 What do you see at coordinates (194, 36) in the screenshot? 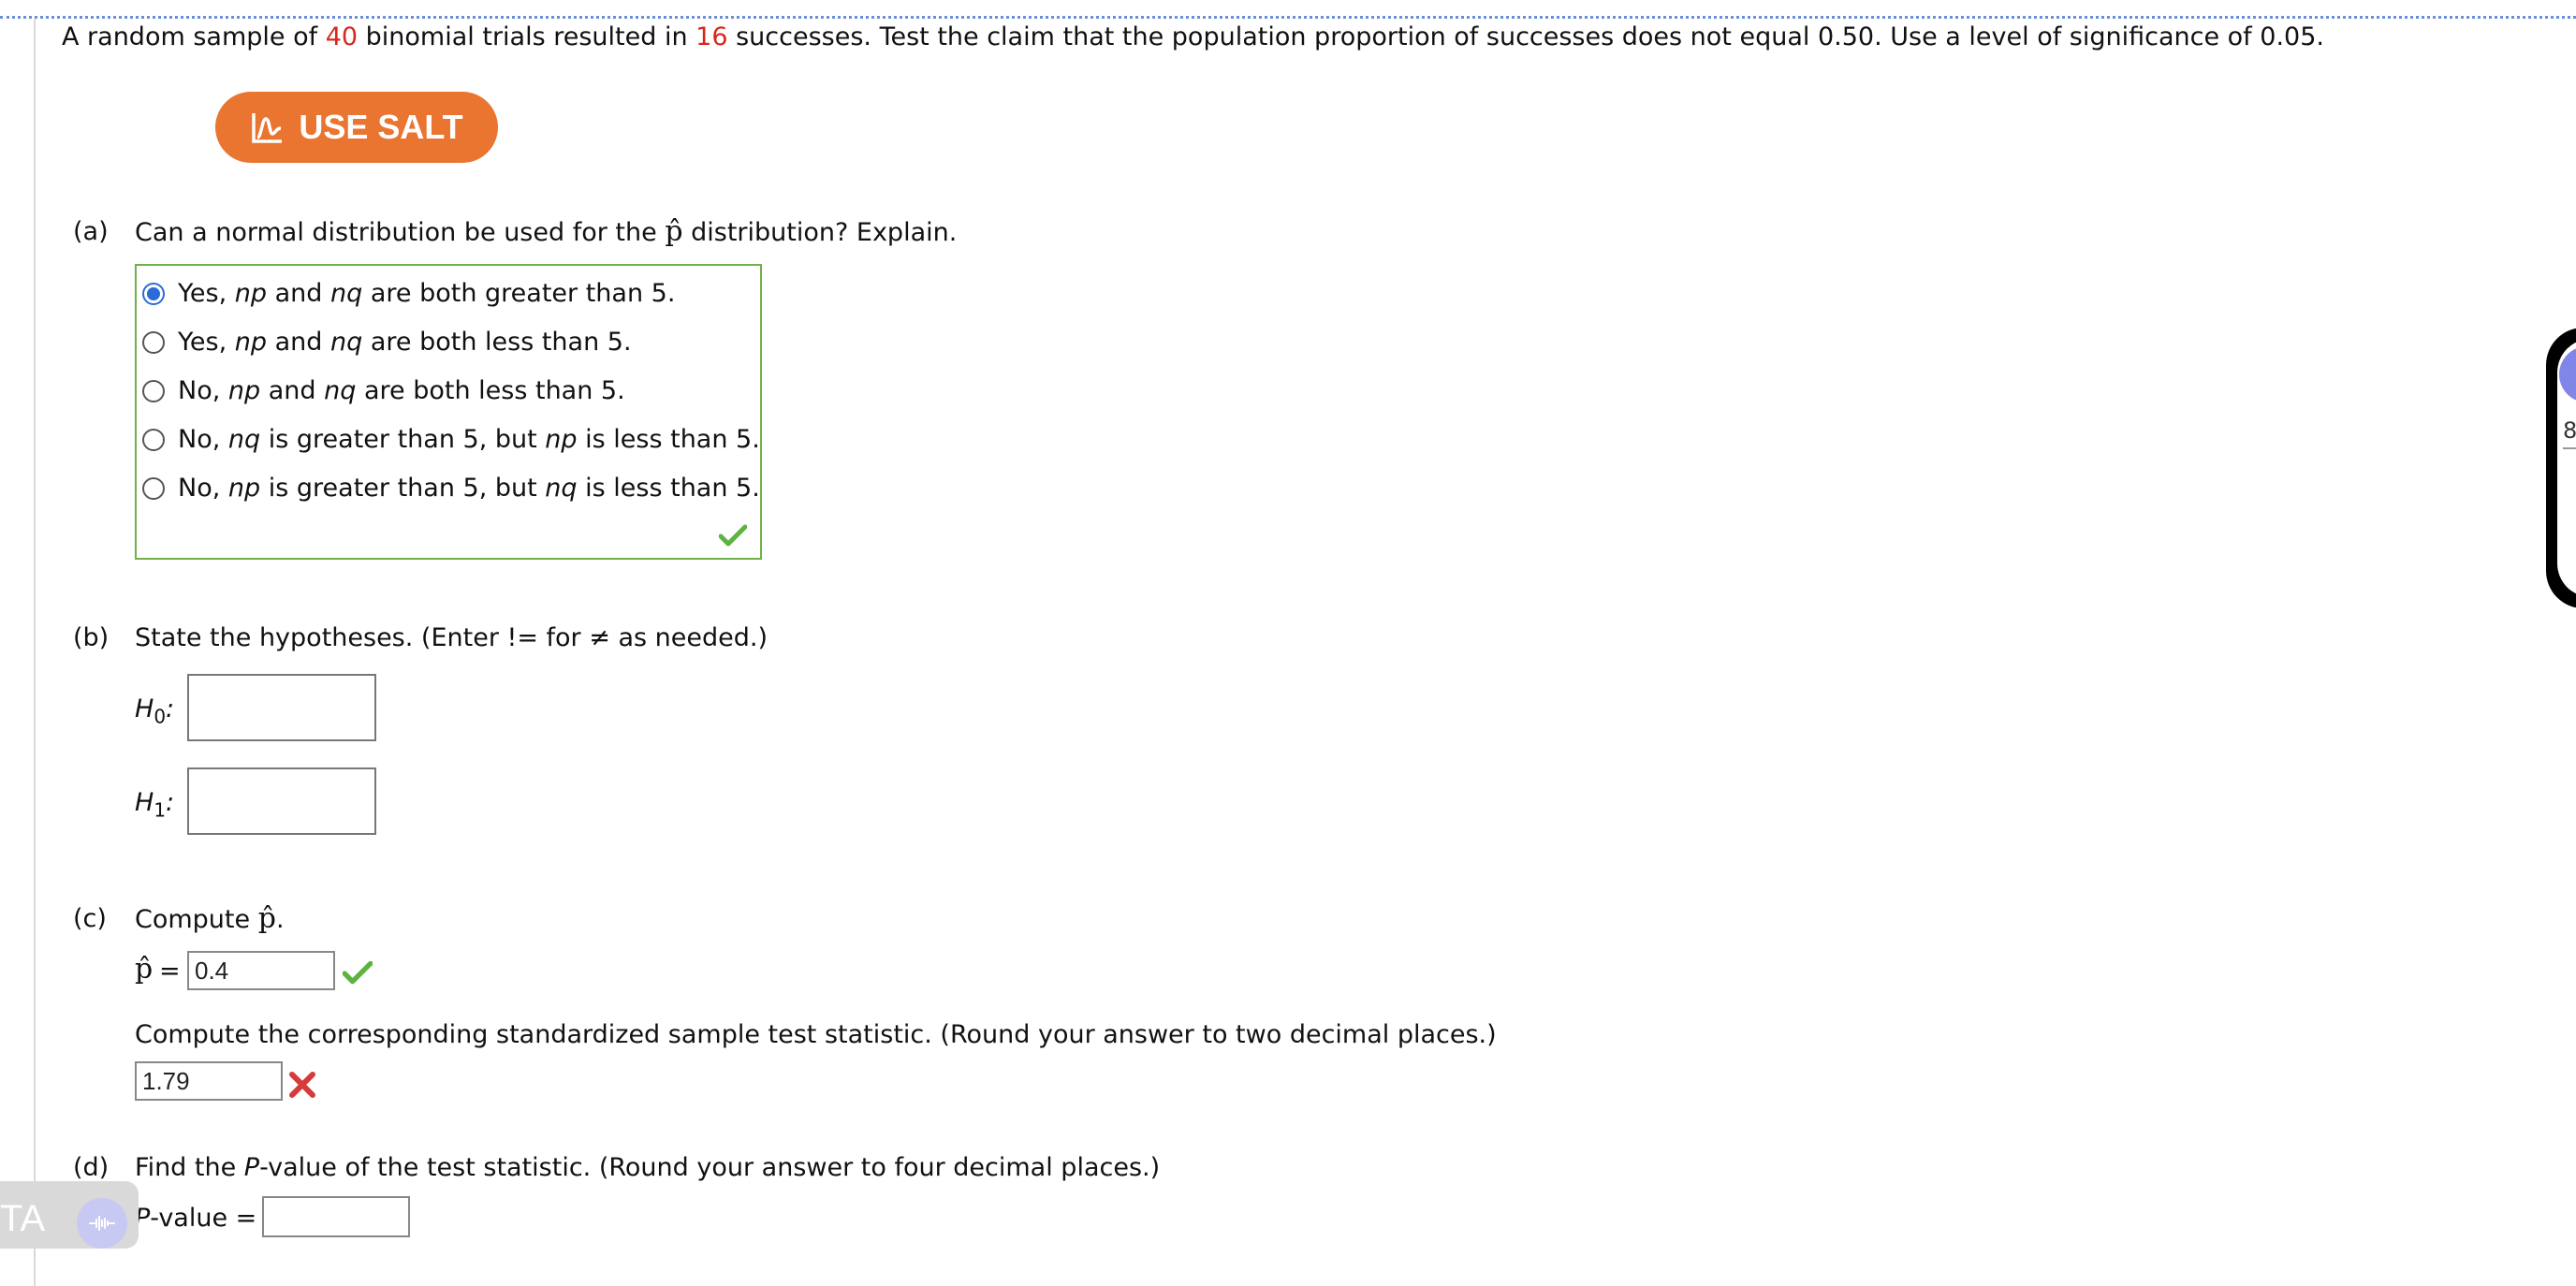
I see `problem-text-1: A random sample of` at bounding box center [194, 36].